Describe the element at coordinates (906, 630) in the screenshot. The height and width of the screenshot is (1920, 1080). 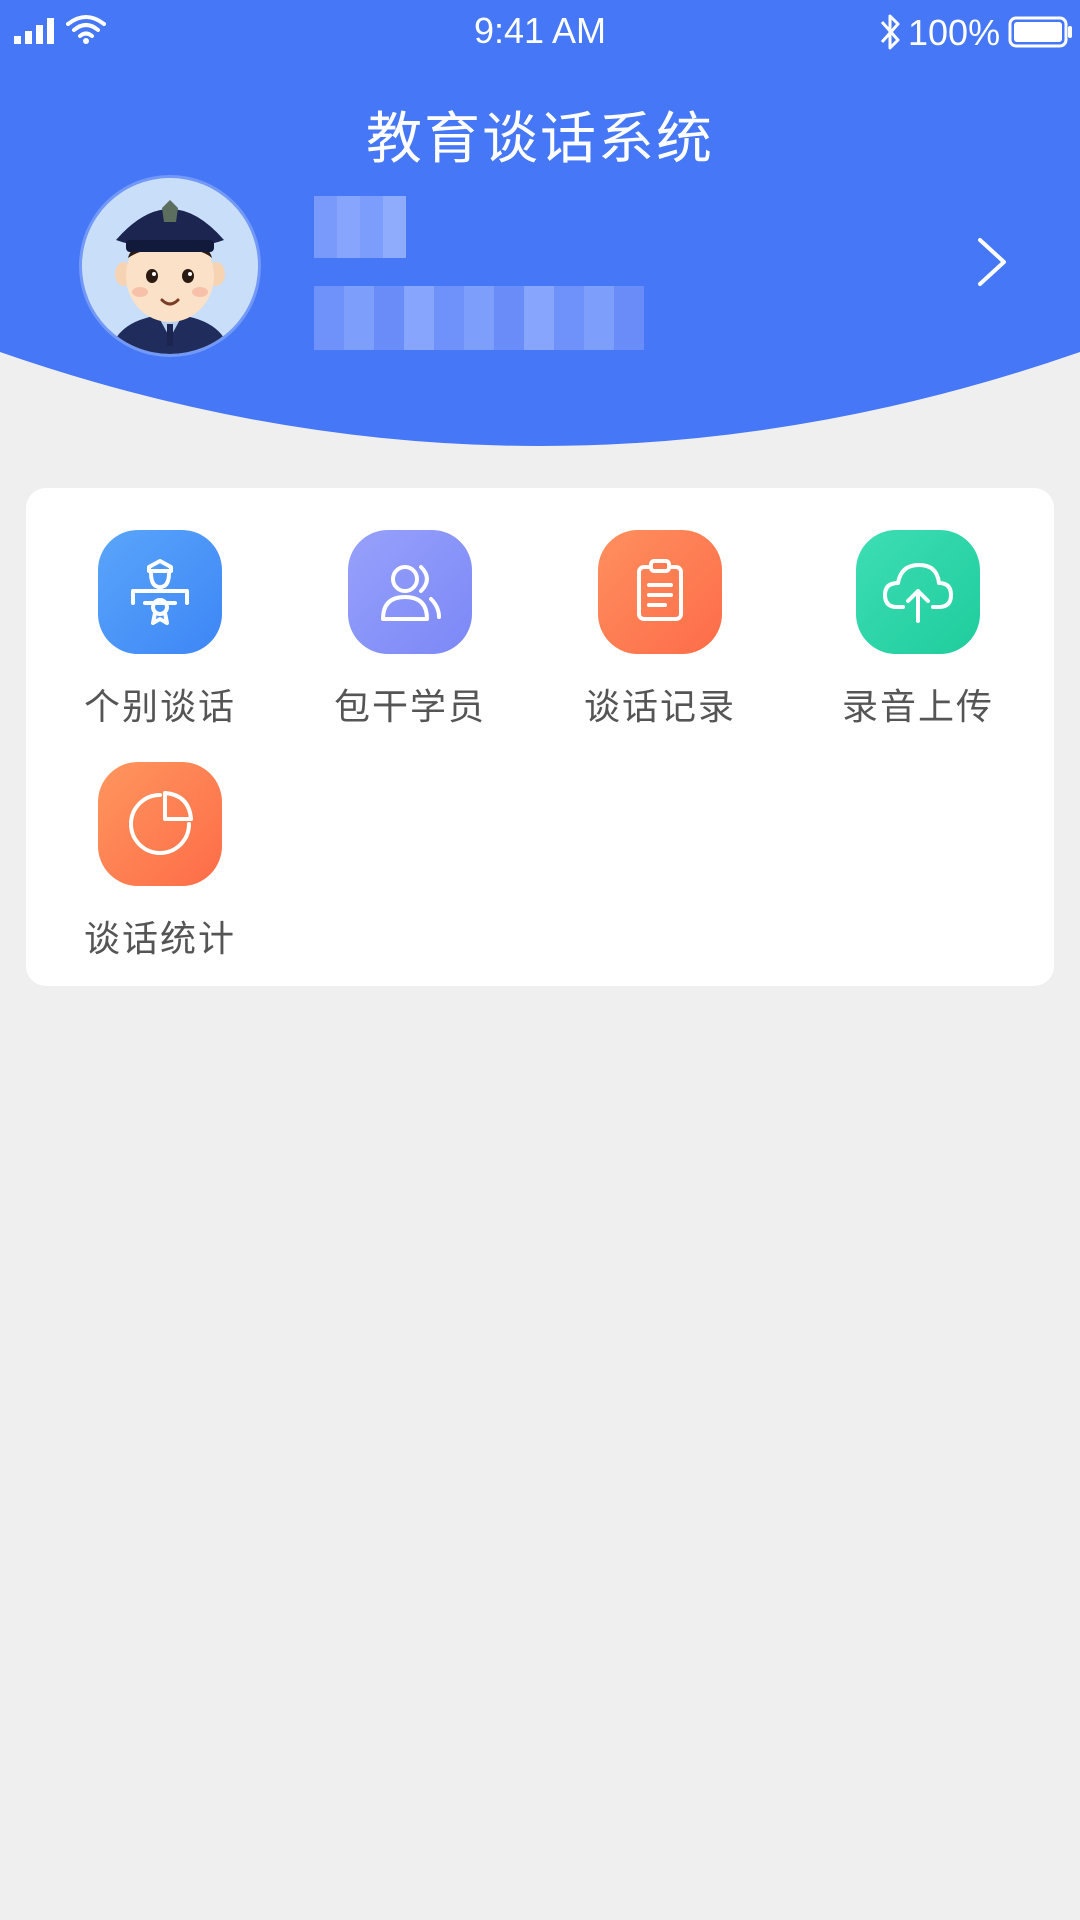
I see `menu-item-recording-upload: 录音上传` at that location.